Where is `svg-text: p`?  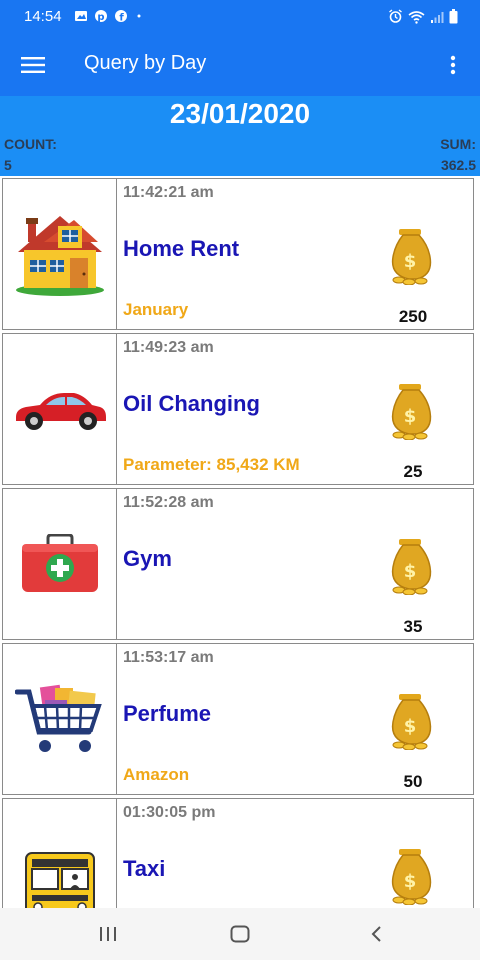 svg-text: p is located at coordinates (100, 17).